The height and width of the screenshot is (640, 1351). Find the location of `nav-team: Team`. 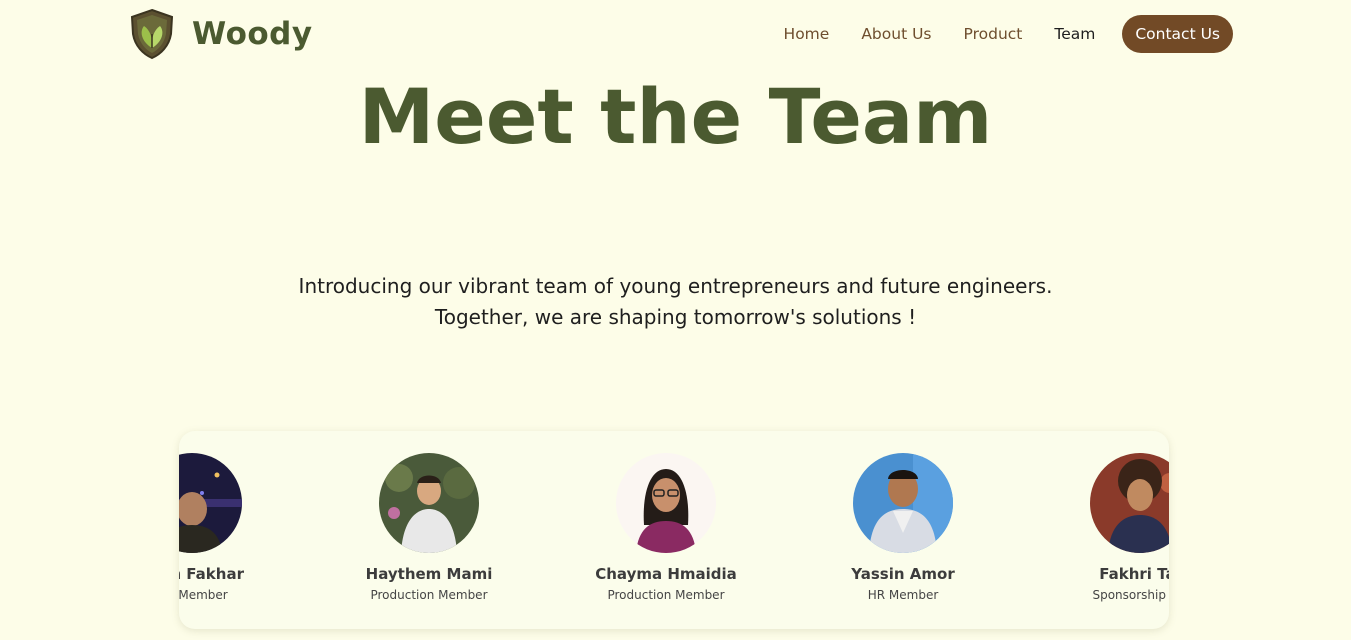

nav-team: Team is located at coordinates (1074, 34).